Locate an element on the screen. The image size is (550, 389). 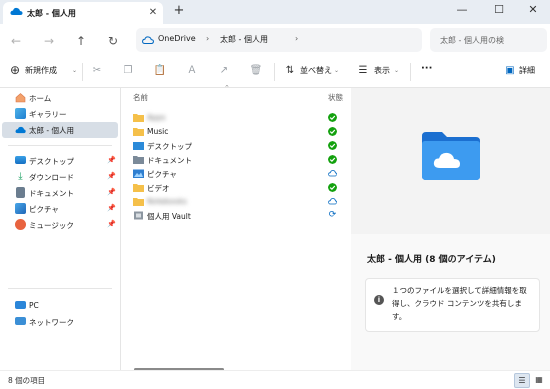
paste-icon: 📋 is located at coordinates (160, 71).